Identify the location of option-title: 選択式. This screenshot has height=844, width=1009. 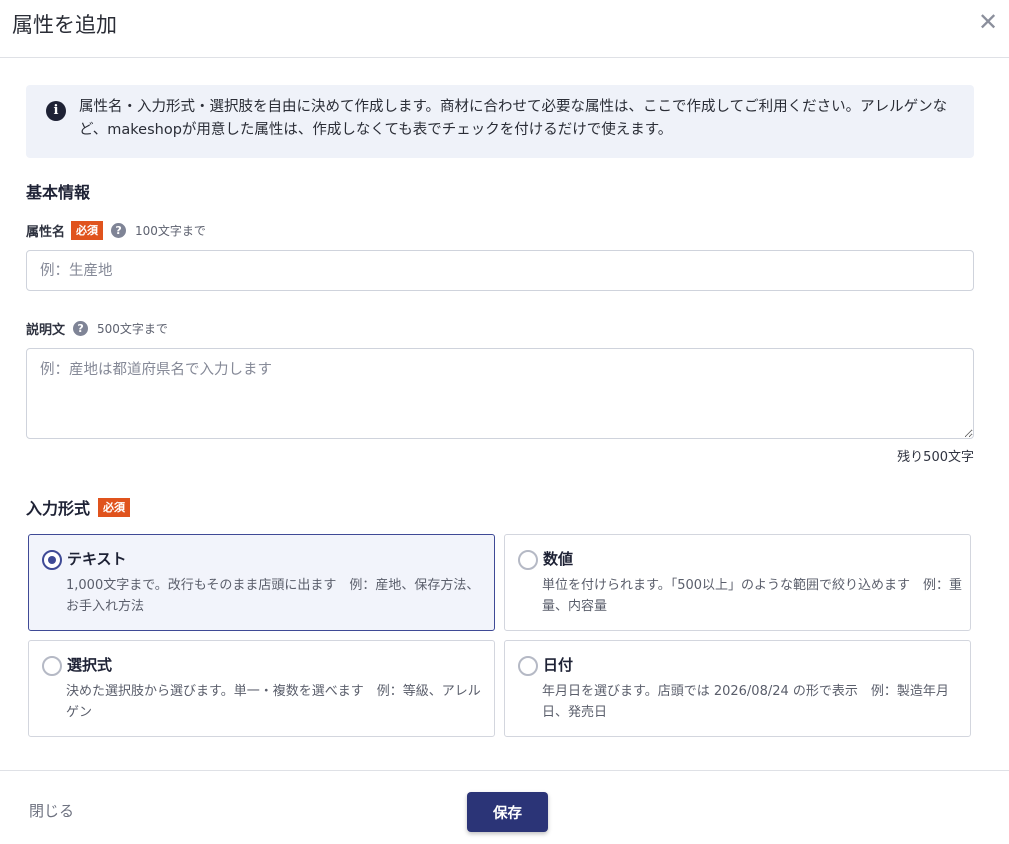
(90, 665).